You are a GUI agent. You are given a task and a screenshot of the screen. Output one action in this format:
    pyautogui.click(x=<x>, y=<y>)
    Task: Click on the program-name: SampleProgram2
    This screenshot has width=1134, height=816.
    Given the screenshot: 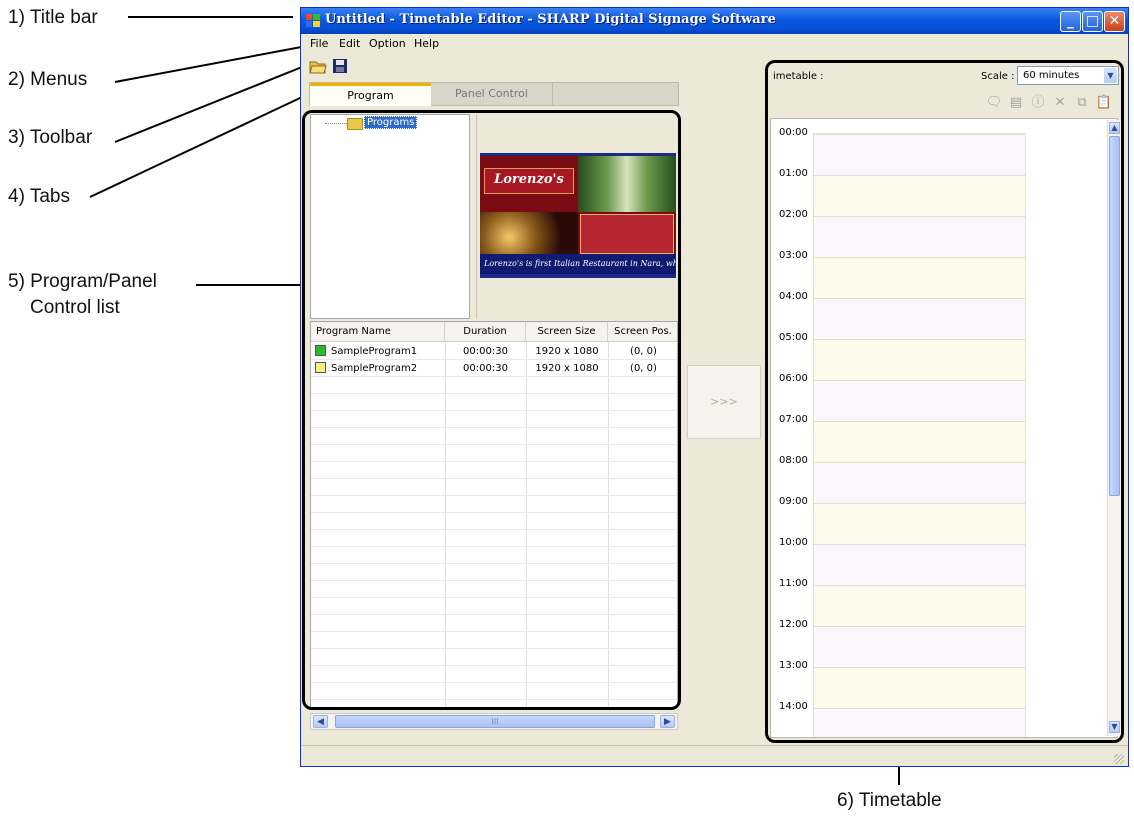 What is the action you would take?
    pyautogui.click(x=374, y=368)
    